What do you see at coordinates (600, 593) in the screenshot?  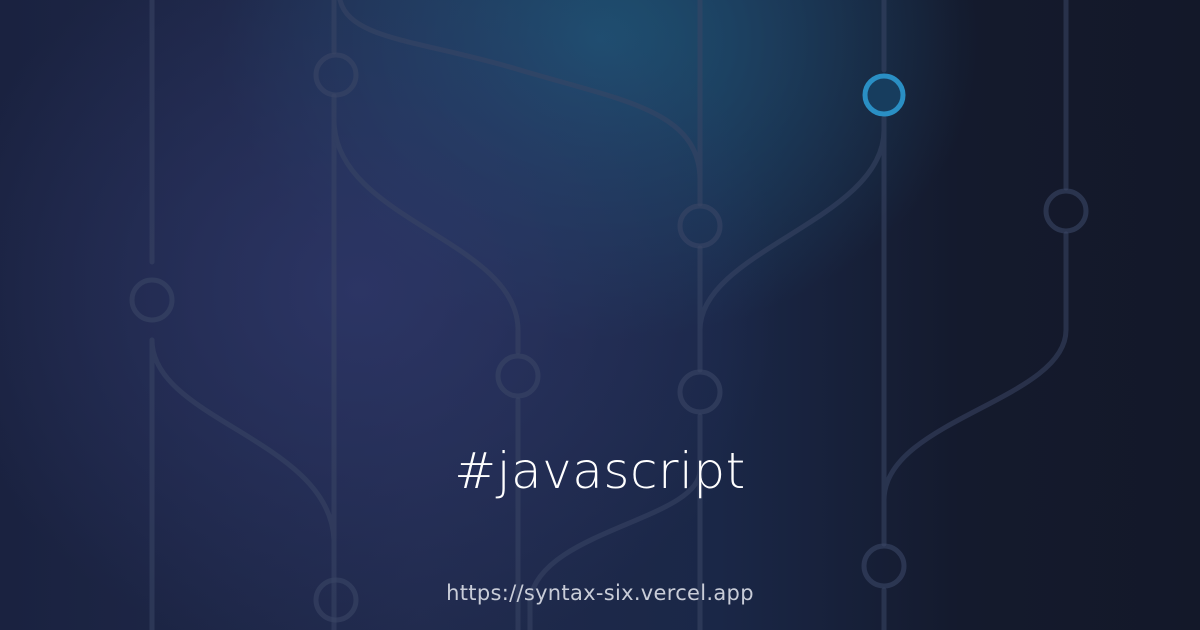 I see `site-url: https://syntax-six.vercel.app` at bounding box center [600, 593].